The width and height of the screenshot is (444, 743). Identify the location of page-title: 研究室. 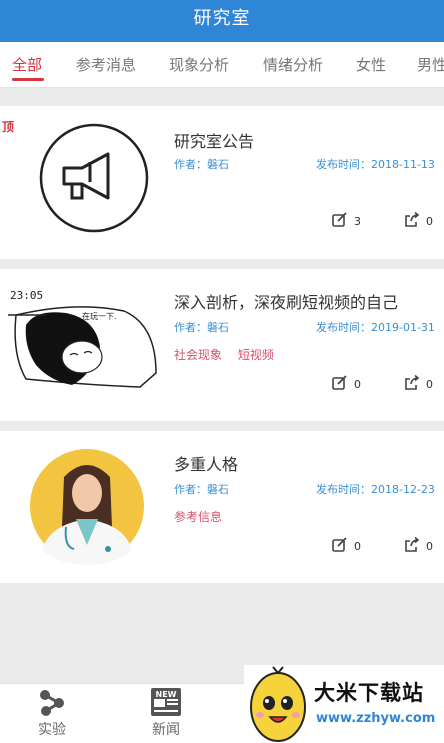
(222, 18).